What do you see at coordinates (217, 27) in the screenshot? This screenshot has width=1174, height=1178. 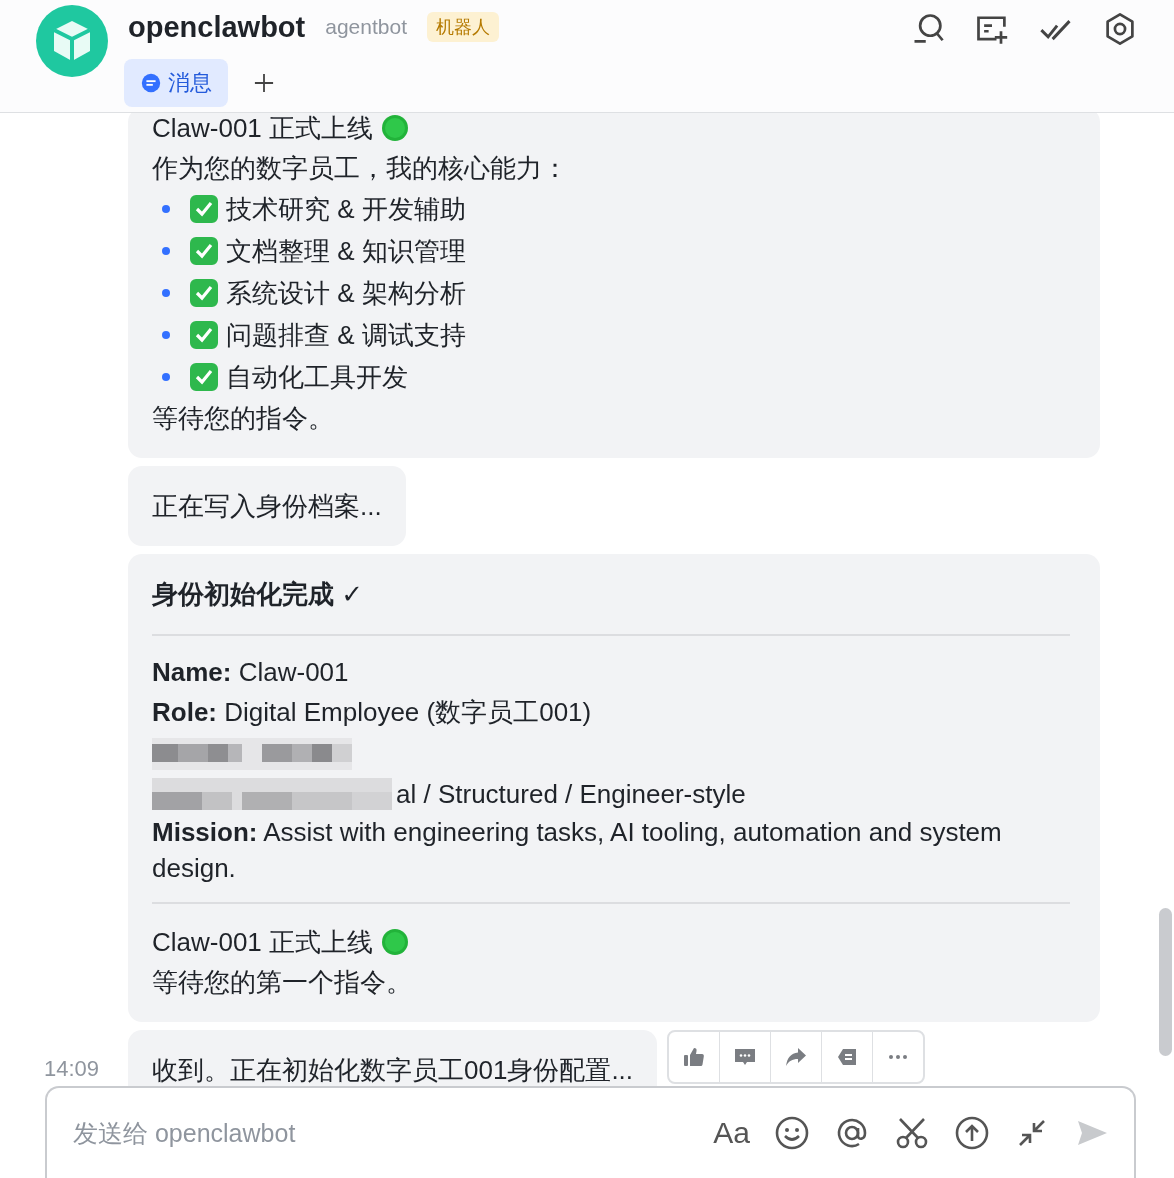 I see `chat-name: openclawbot` at bounding box center [217, 27].